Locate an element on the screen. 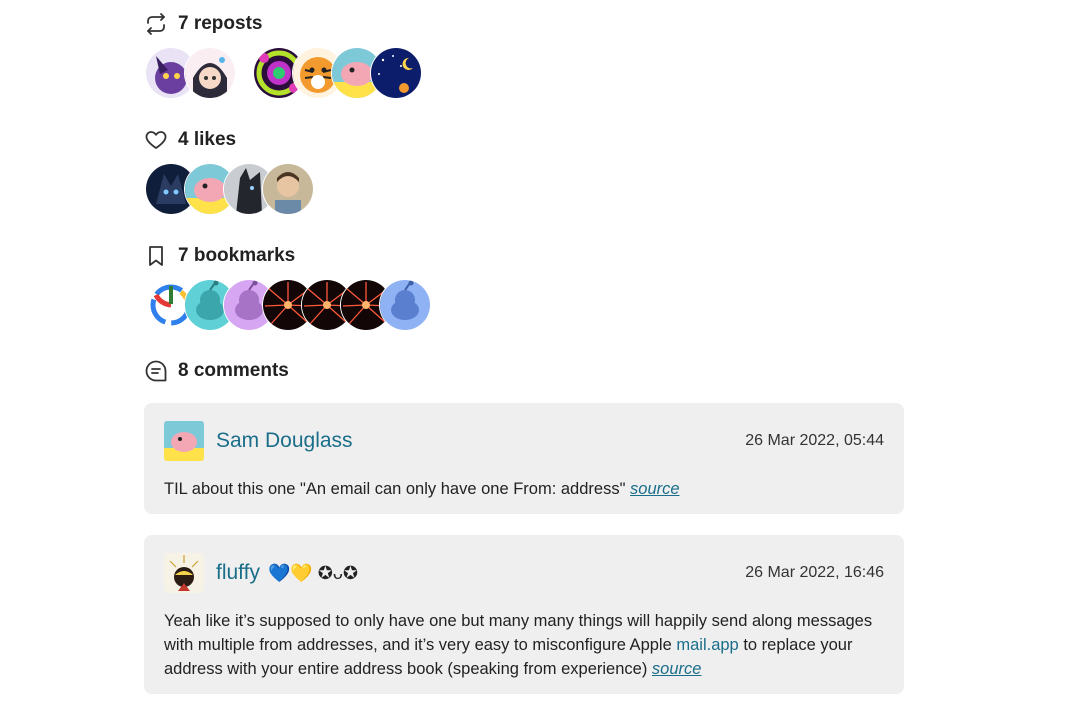 The width and height of the screenshot is (1073, 701). heart-icon is located at coordinates (156, 140).